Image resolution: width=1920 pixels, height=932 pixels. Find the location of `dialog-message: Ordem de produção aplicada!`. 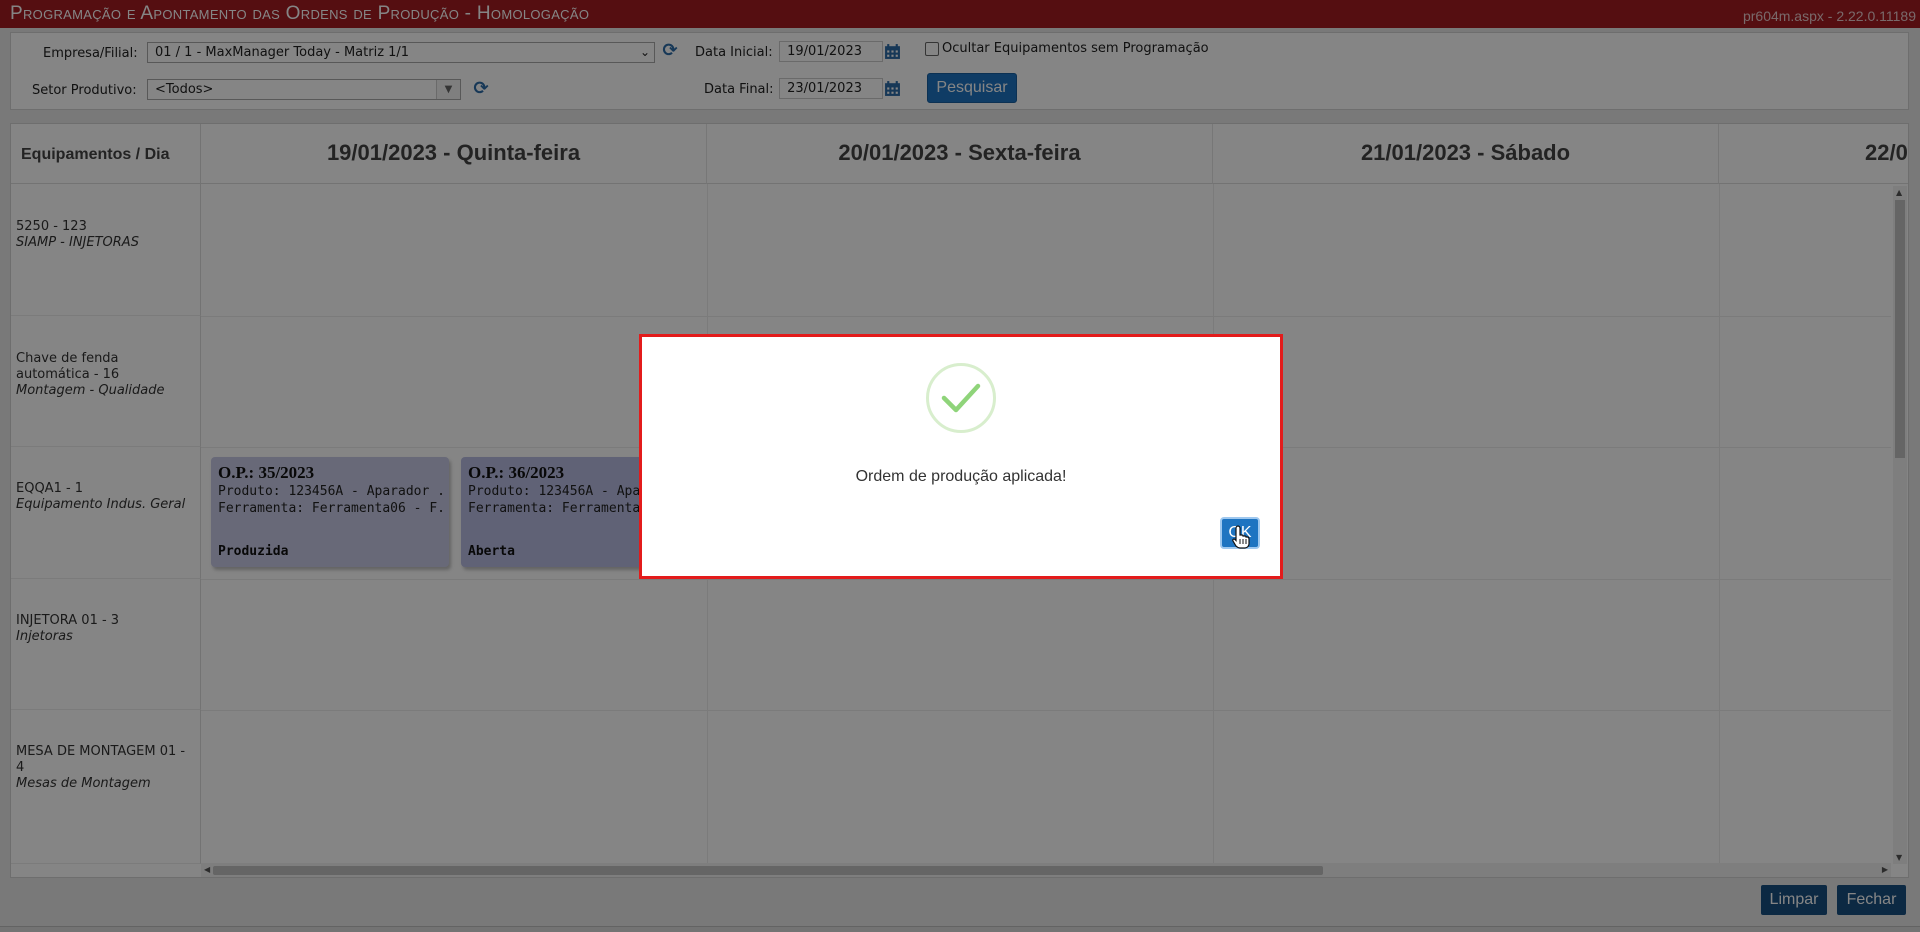

dialog-message: Ordem de produção aplicada! is located at coordinates (961, 476).